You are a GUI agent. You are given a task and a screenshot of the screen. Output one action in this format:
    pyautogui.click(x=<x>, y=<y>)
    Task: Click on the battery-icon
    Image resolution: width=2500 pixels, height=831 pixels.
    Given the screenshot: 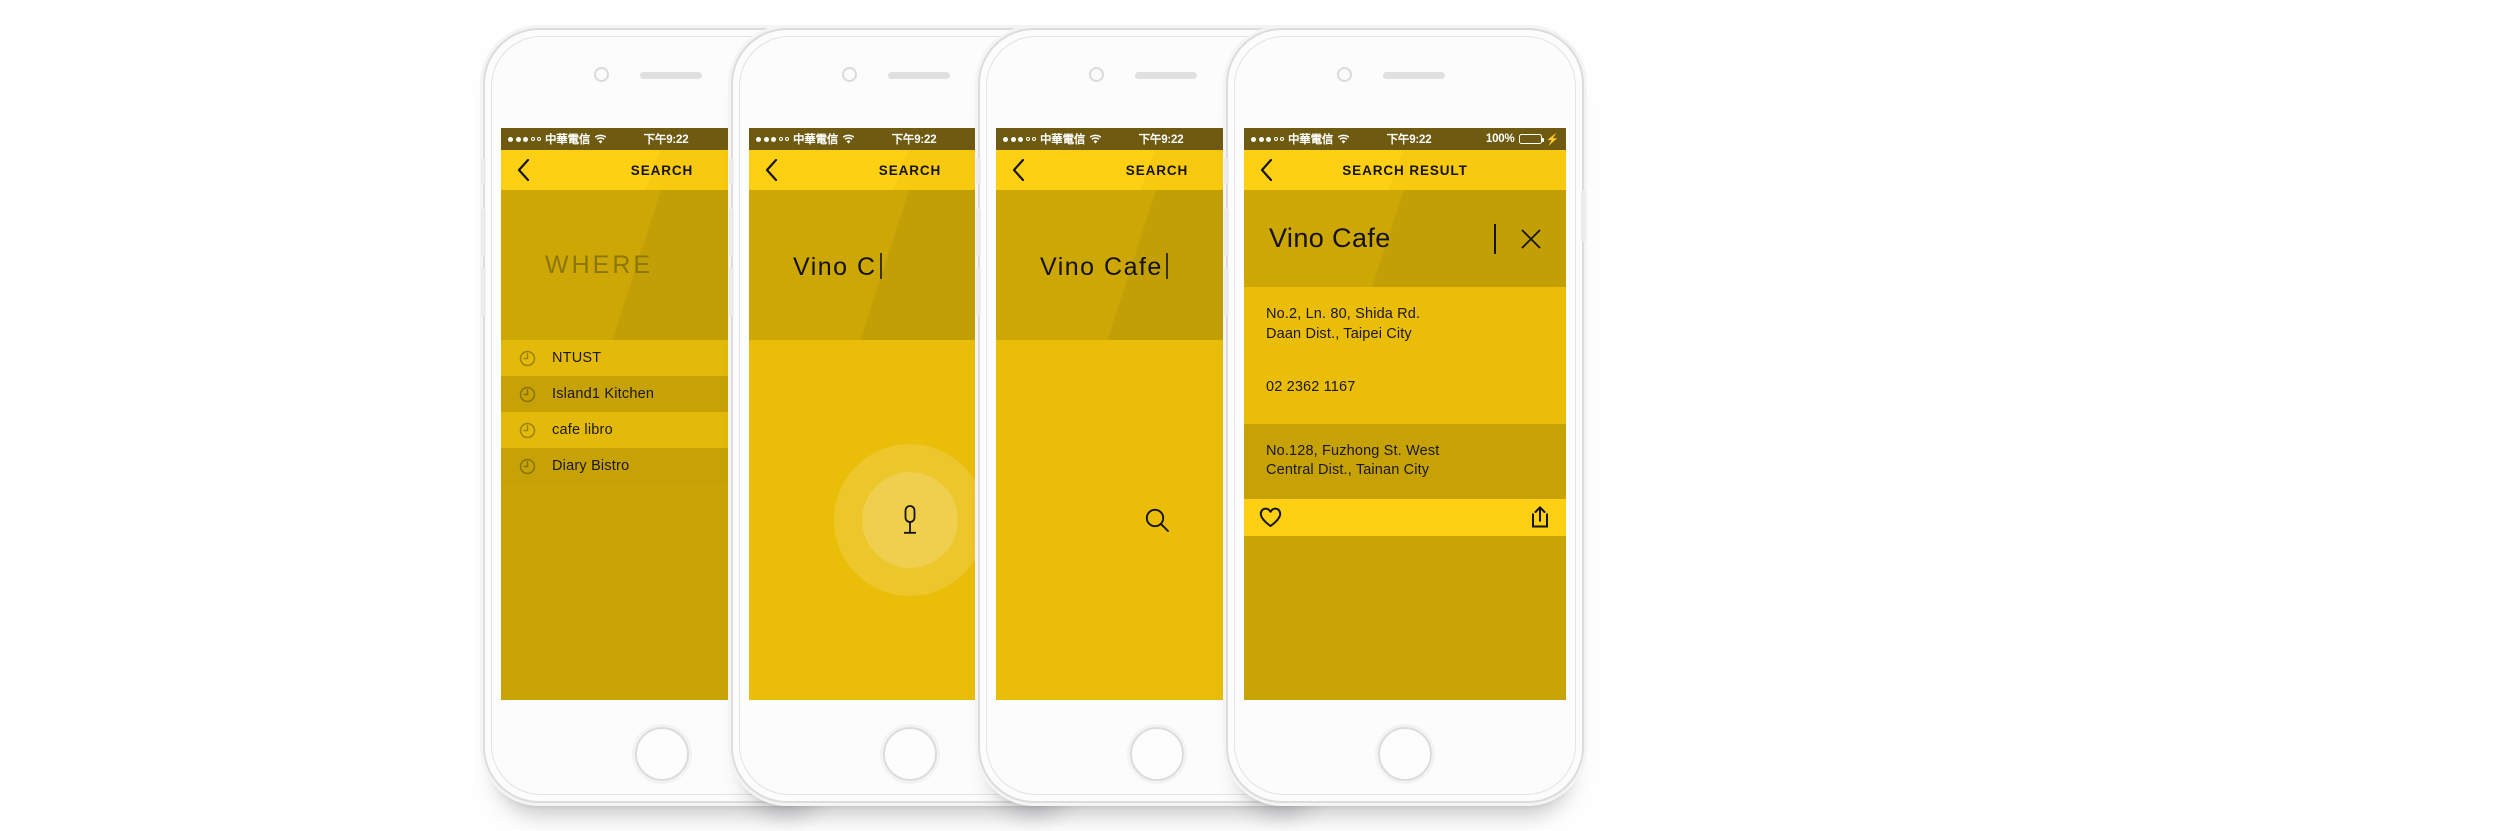 What is the action you would take?
    pyautogui.click(x=1531, y=139)
    